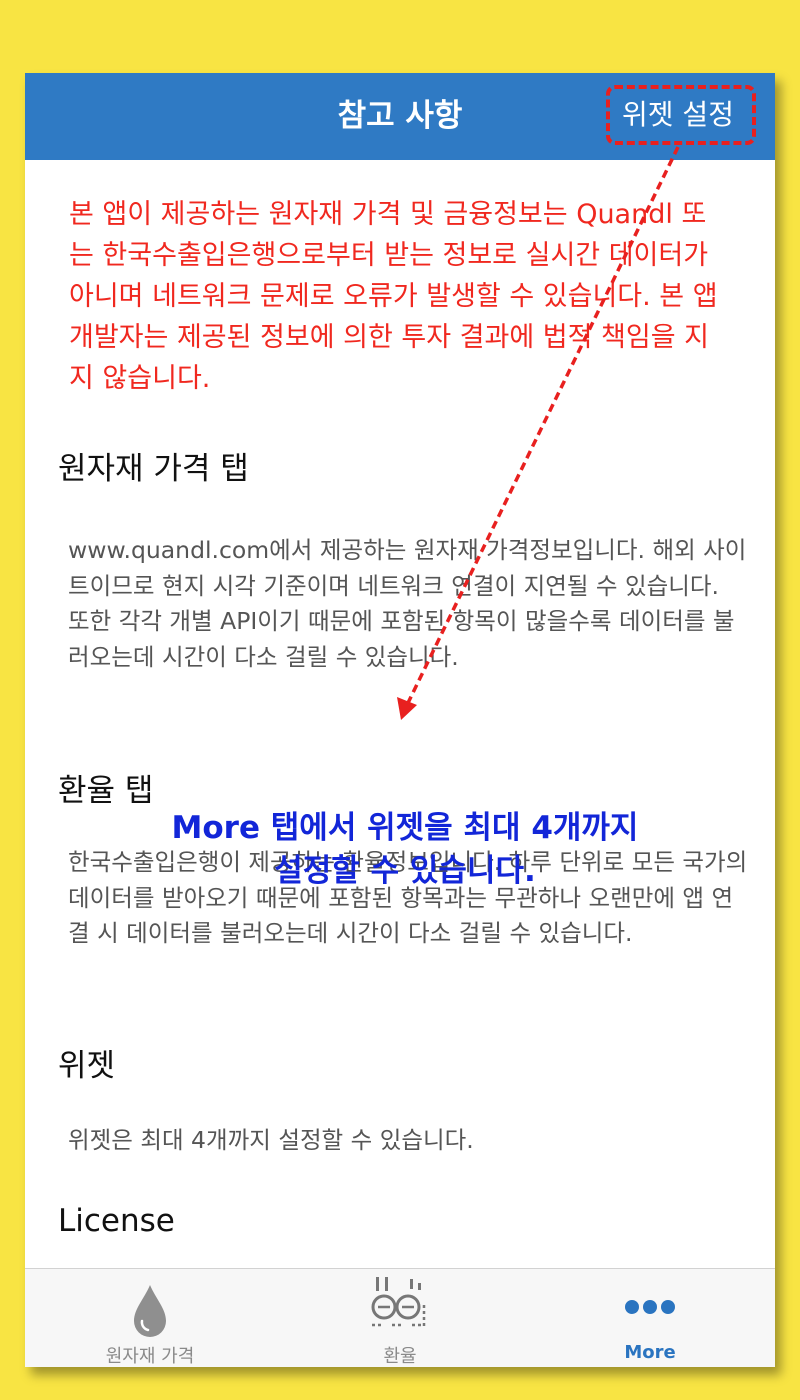  Describe the element at coordinates (150, 1356) in the screenshot. I see `tab-label-commodity-prices: 원자재 가격` at that location.